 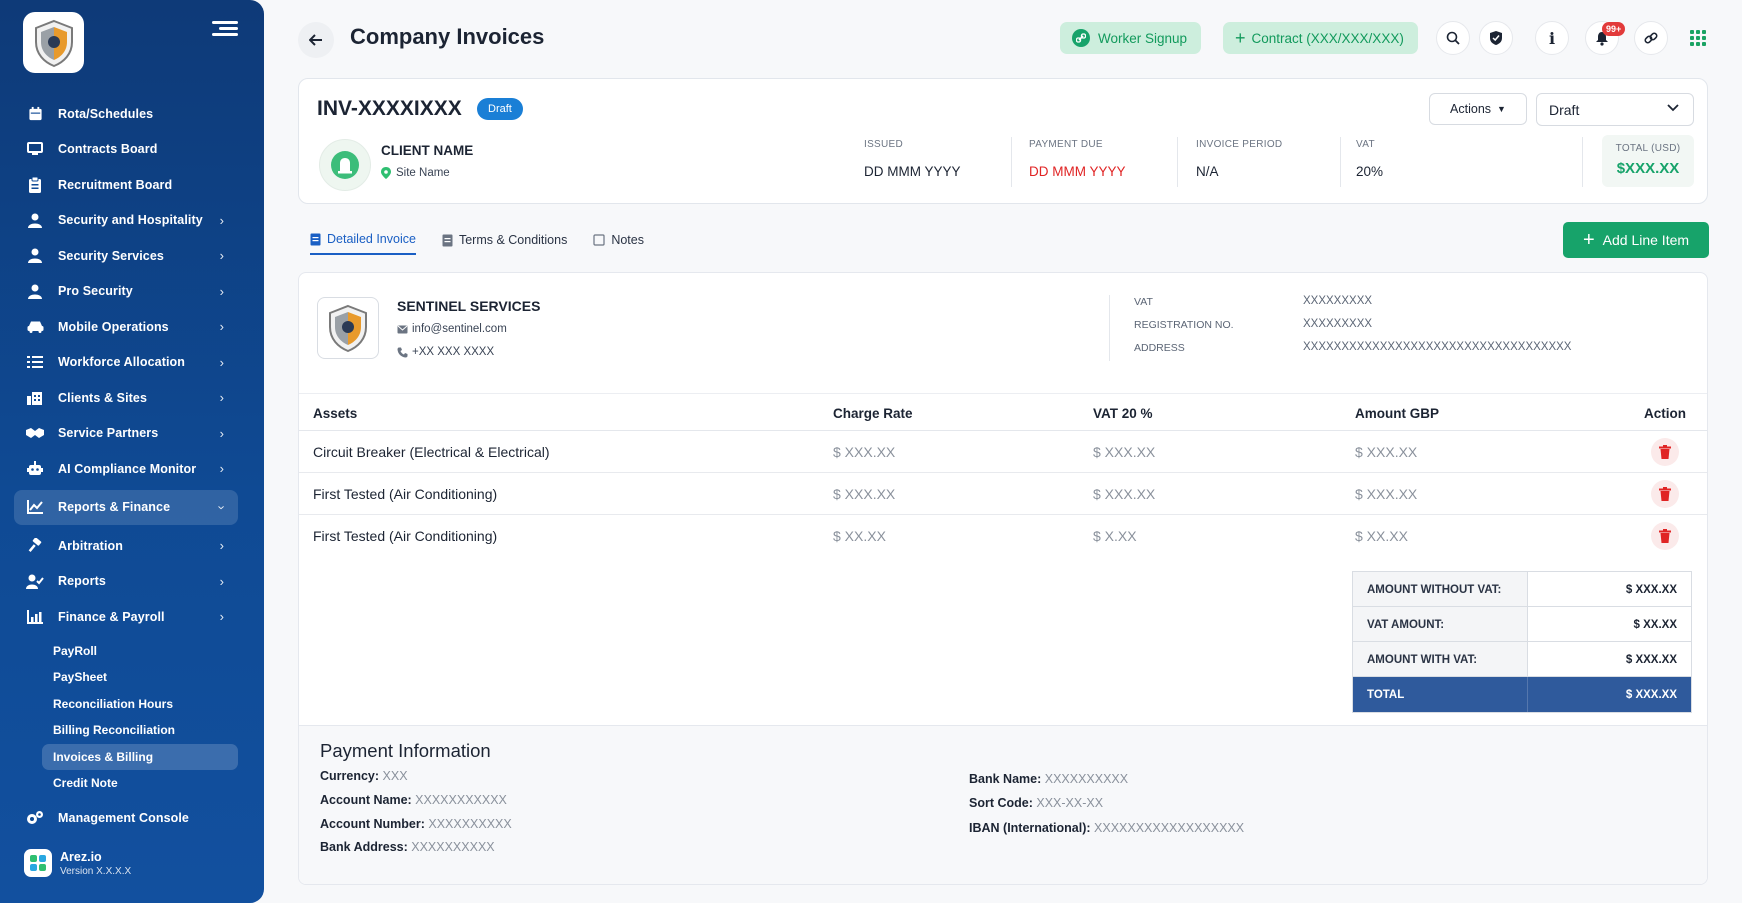 What do you see at coordinates (1030, 828) in the screenshot?
I see `payment-key: IBAN (International):` at bounding box center [1030, 828].